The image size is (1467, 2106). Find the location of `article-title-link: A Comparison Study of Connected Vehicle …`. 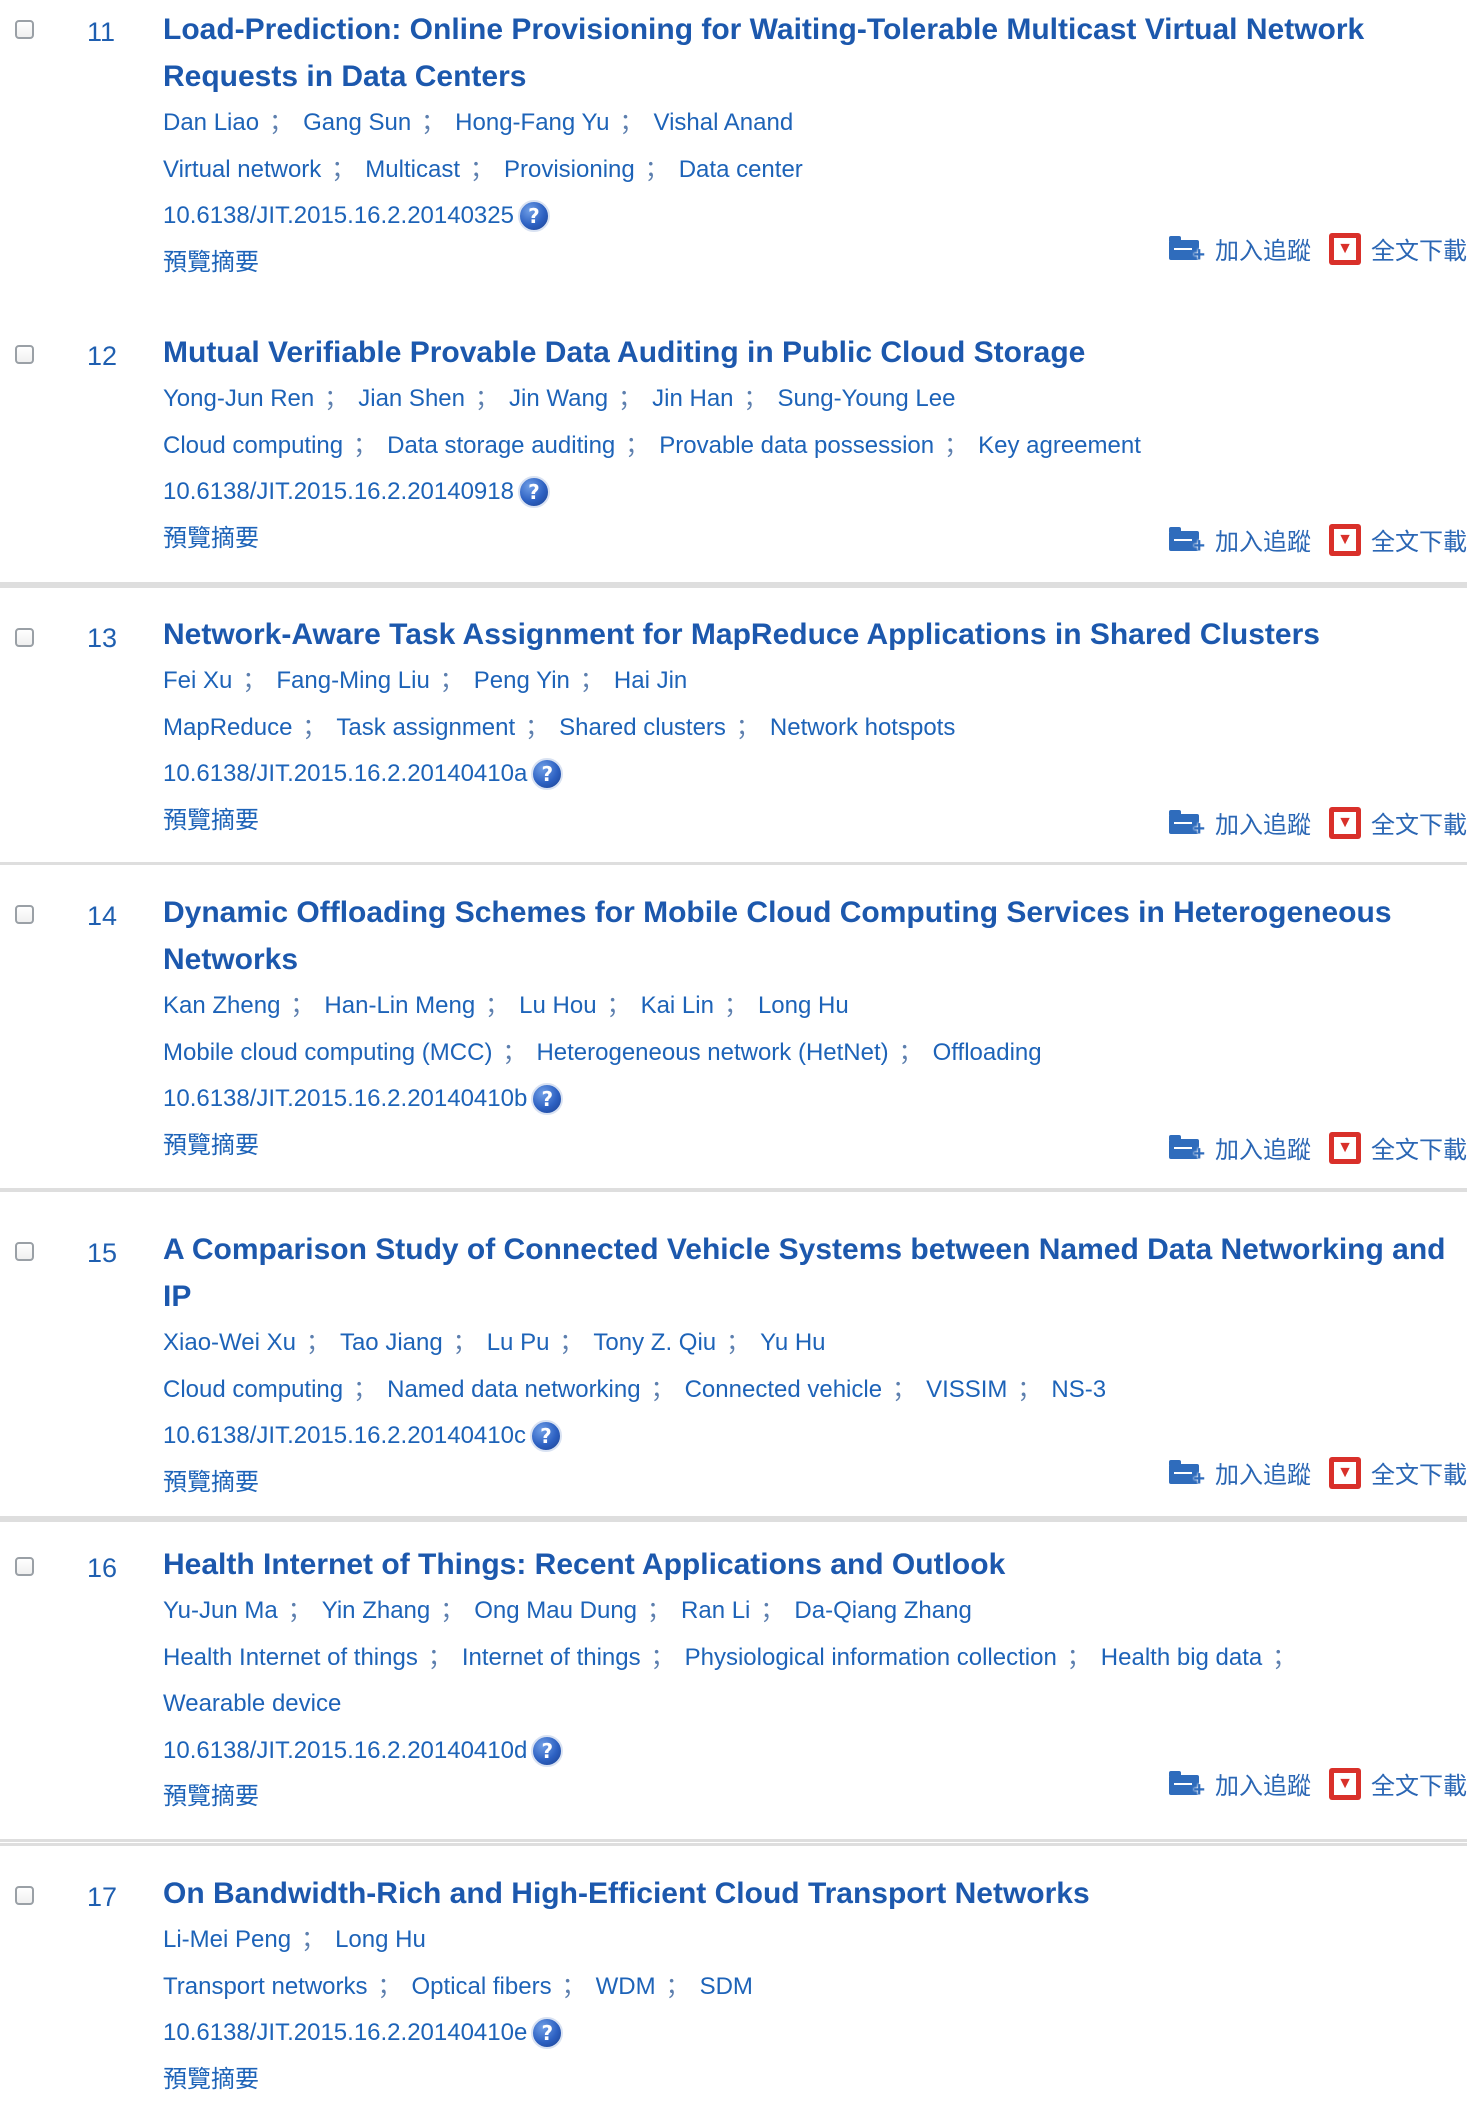

article-title-link: A Comparison Study of Connected Vehicle … is located at coordinates (815, 1273).